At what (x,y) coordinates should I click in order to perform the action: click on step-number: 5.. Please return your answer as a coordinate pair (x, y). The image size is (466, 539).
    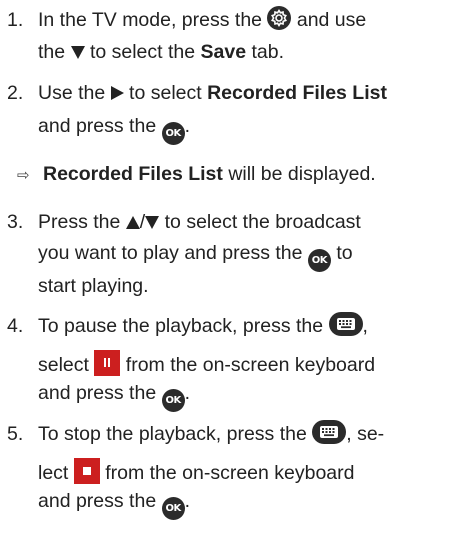
    Looking at the image, I should click on (15, 434).